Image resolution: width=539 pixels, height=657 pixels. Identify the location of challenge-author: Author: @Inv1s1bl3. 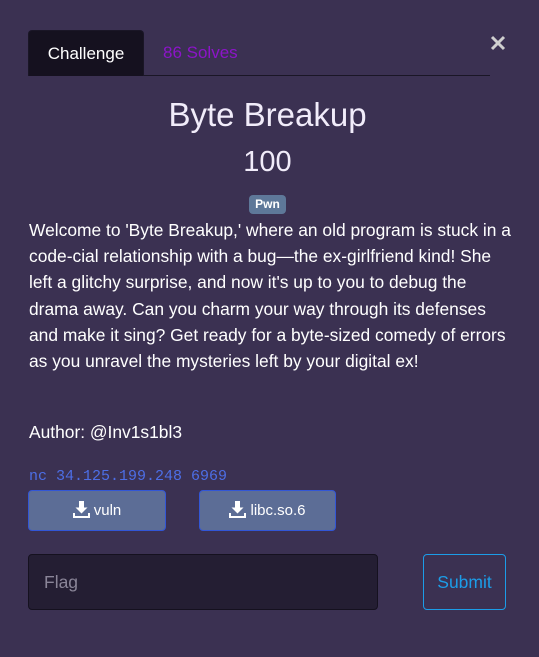
(106, 432).